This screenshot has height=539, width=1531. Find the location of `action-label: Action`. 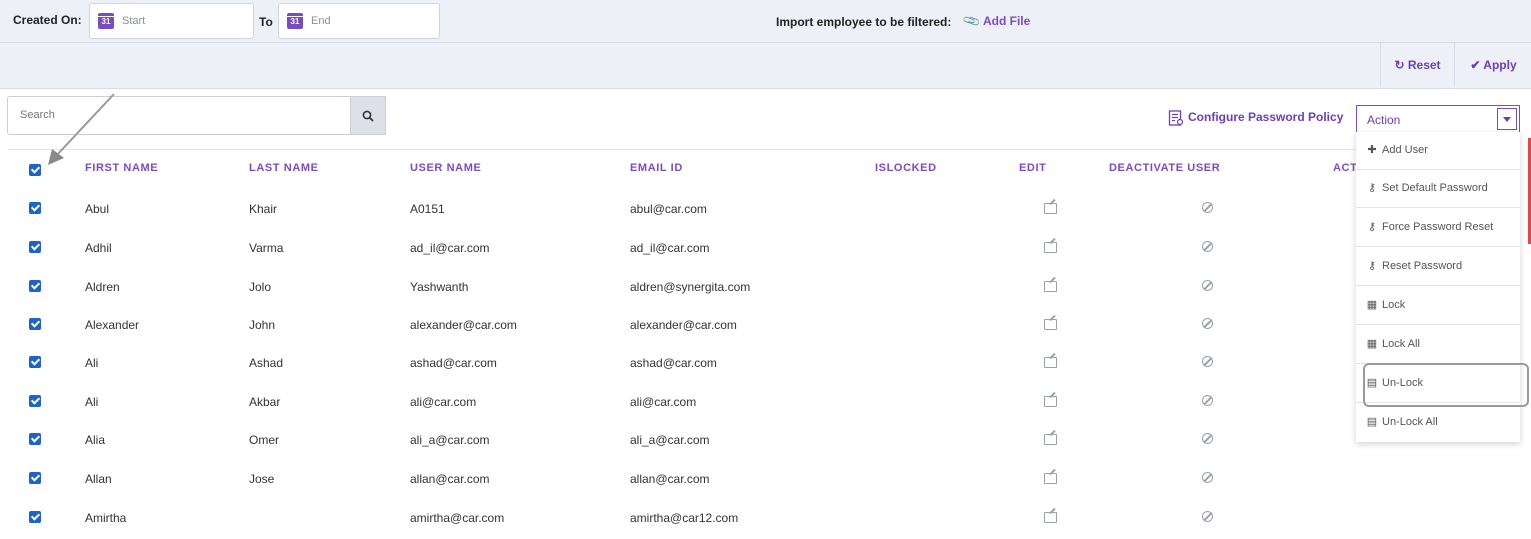

action-label: Action is located at coordinates (1384, 120).